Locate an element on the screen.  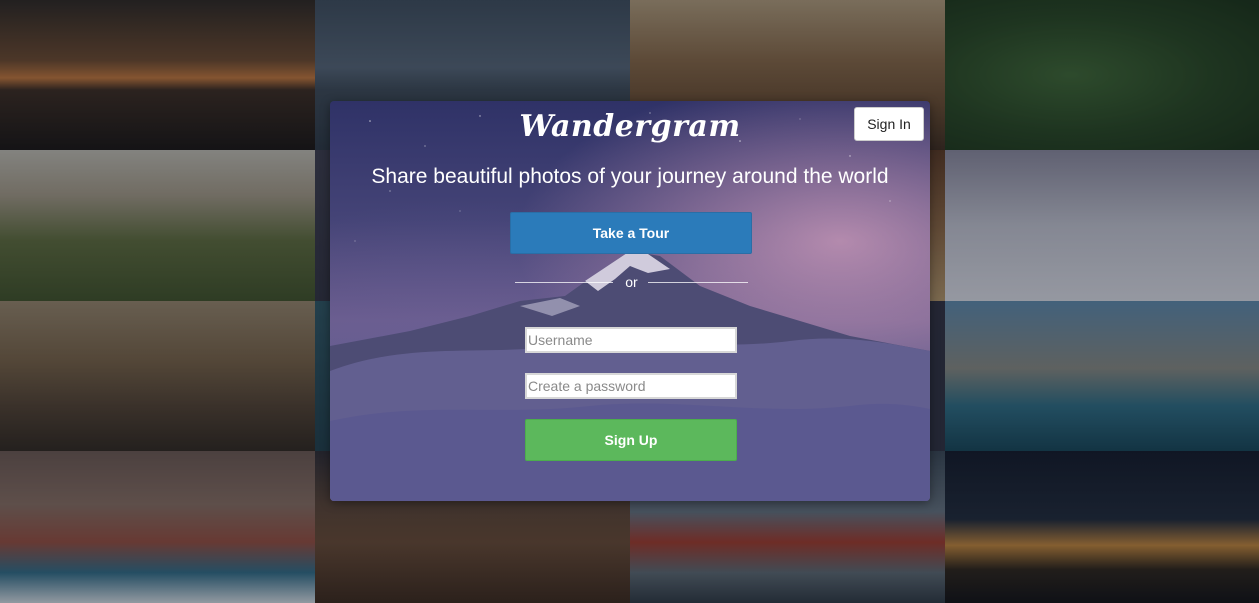
elephant-savanna-photo is located at coordinates (157, 225).